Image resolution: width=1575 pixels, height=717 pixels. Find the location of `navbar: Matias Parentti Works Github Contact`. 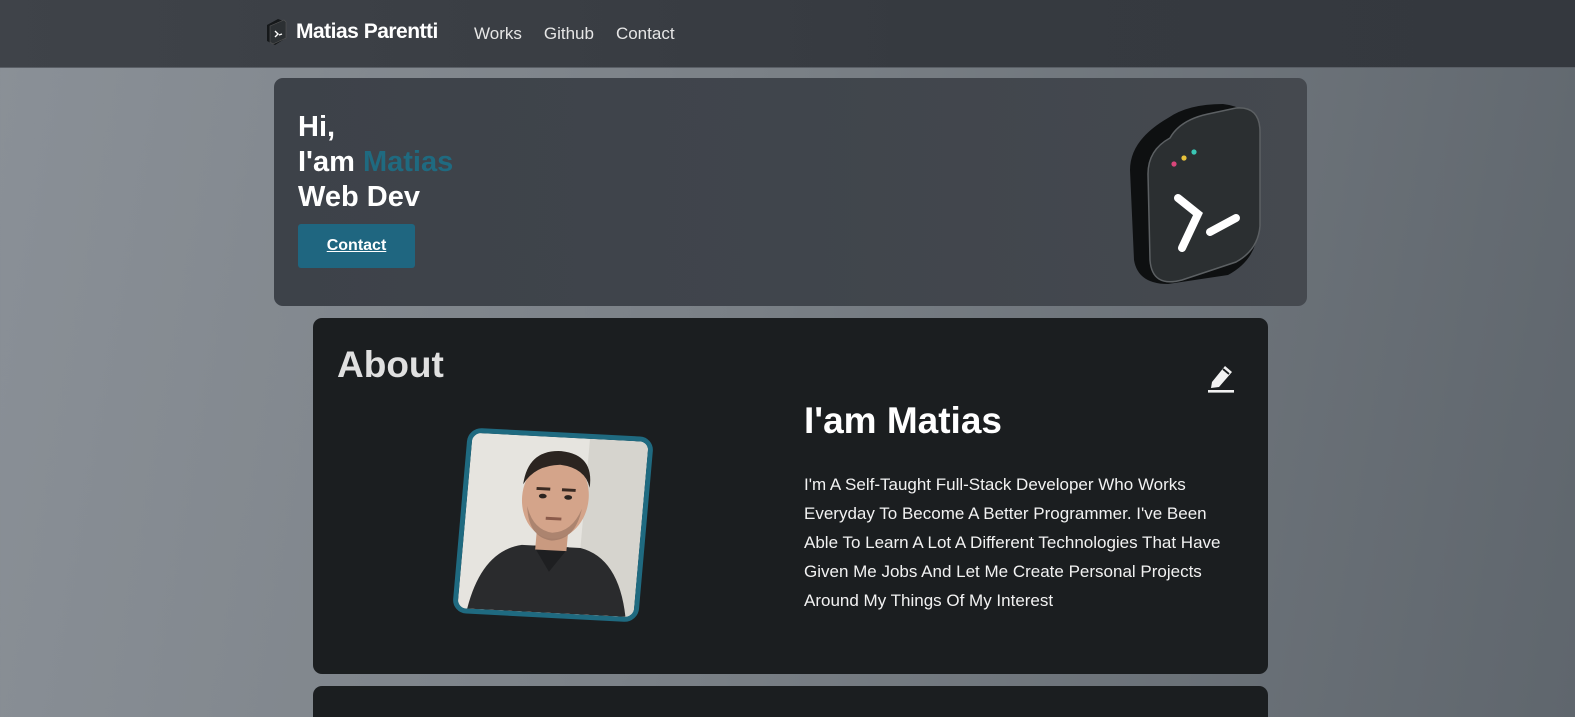

navbar: Matias Parentti Works Github Contact is located at coordinates (787, 34).